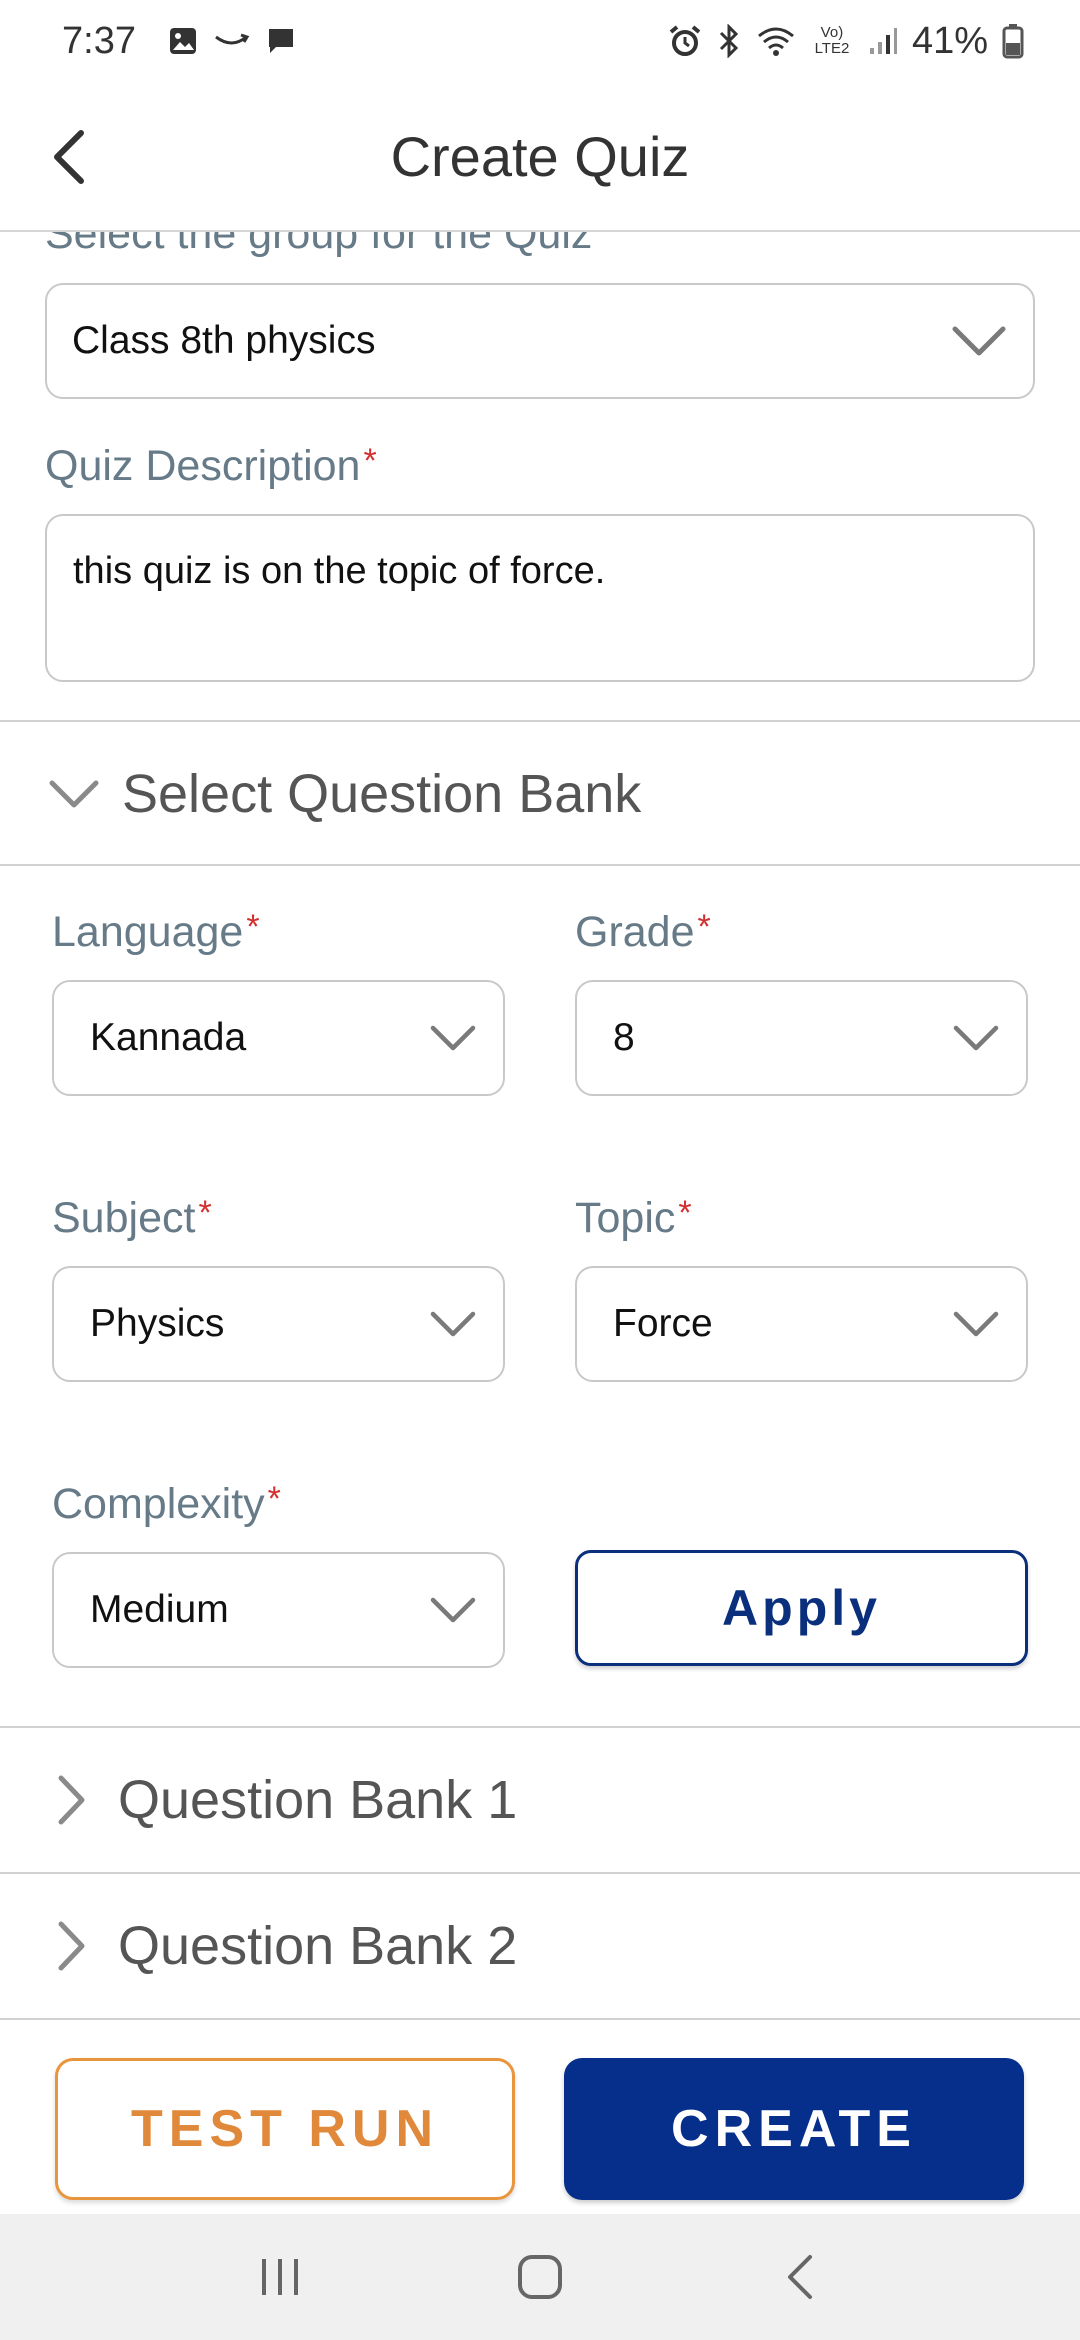  I want to click on select-question-bank-toggle: Select Question Bank, so click(540, 794).